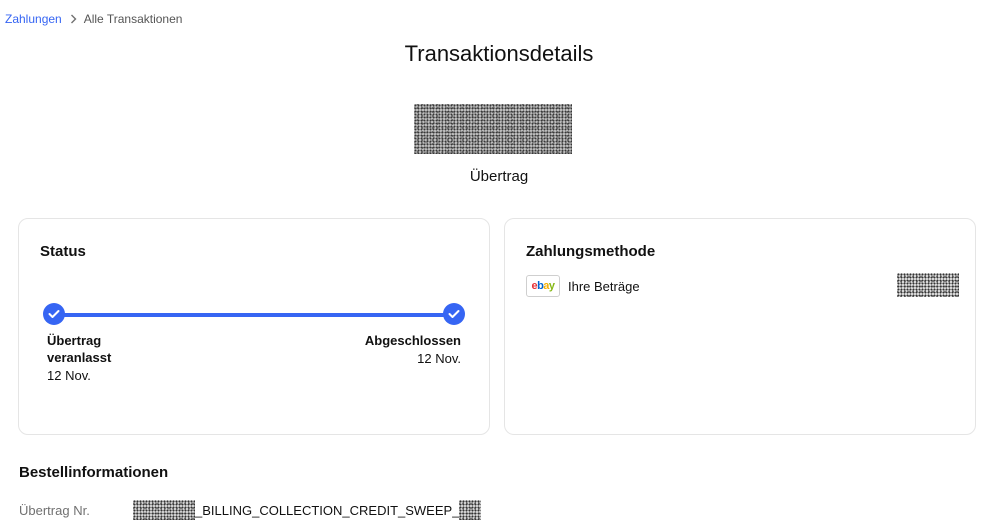 Image resolution: width=998 pixels, height=527 pixels. What do you see at coordinates (327, 510) in the screenshot?
I see `transfer-number-text: _BILLING_COLLECTION_CREDIT_SWEEP_` at bounding box center [327, 510].